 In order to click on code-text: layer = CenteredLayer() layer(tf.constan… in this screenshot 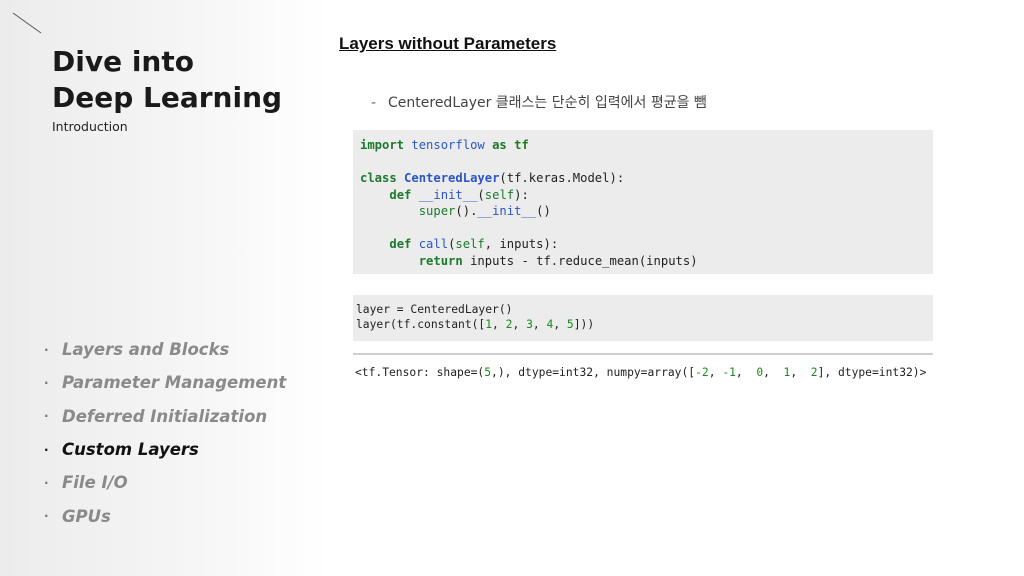, I will do `click(475, 317)`.